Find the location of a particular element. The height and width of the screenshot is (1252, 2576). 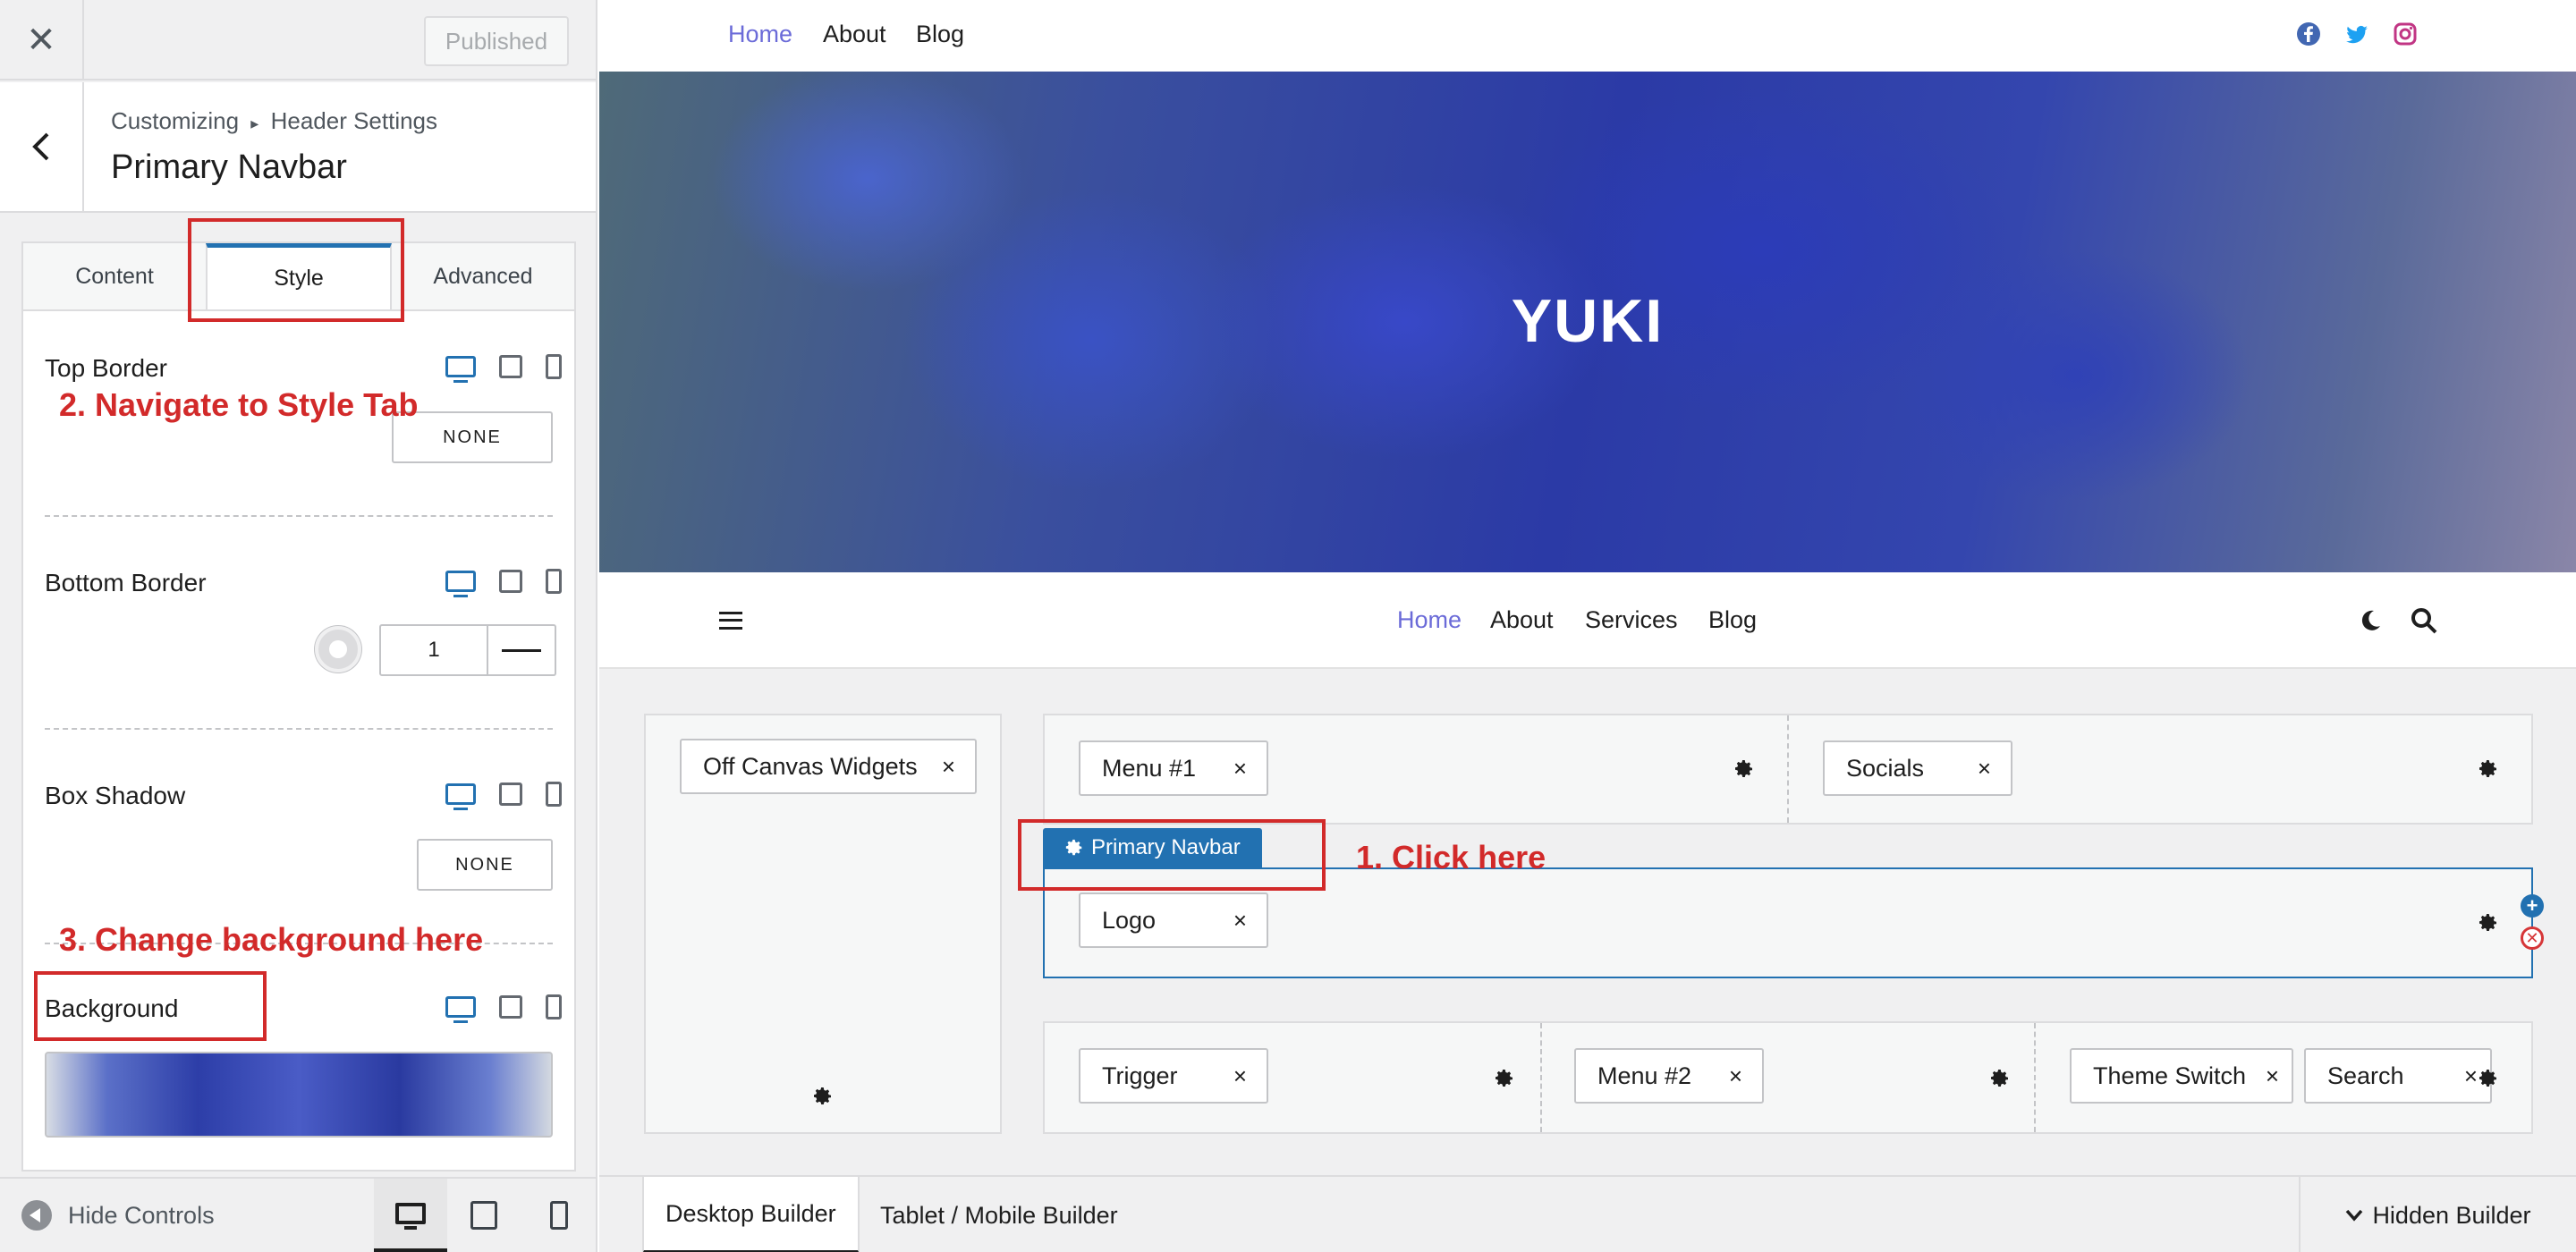

hidden-builder-button: Hidden Builder is located at coordinates (2437, 1214).